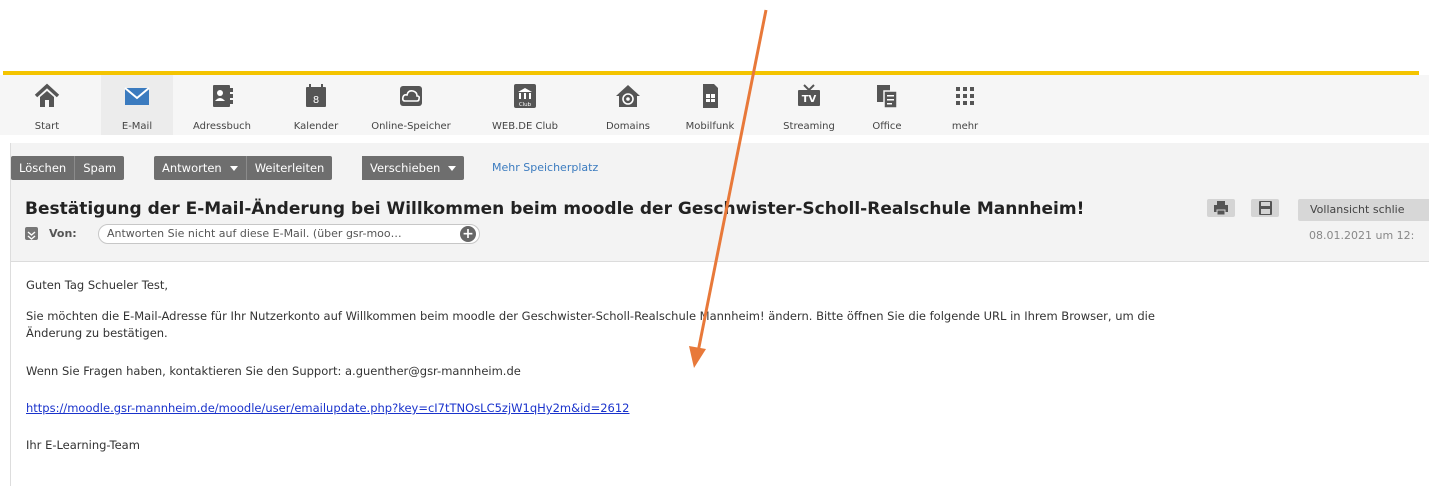  I want to click on save-button, so click(1265, 208).